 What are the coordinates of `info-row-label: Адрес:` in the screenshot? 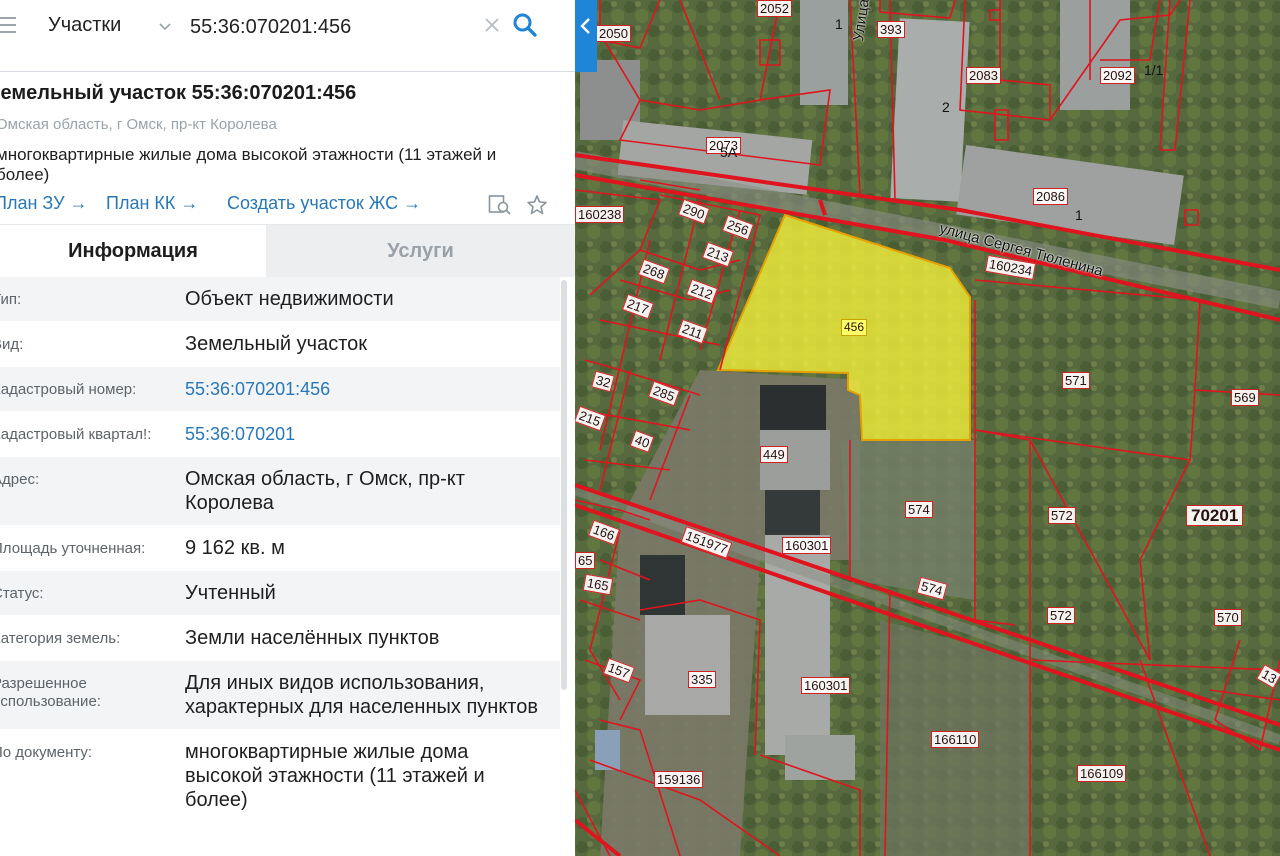 It's located at (20, 479).